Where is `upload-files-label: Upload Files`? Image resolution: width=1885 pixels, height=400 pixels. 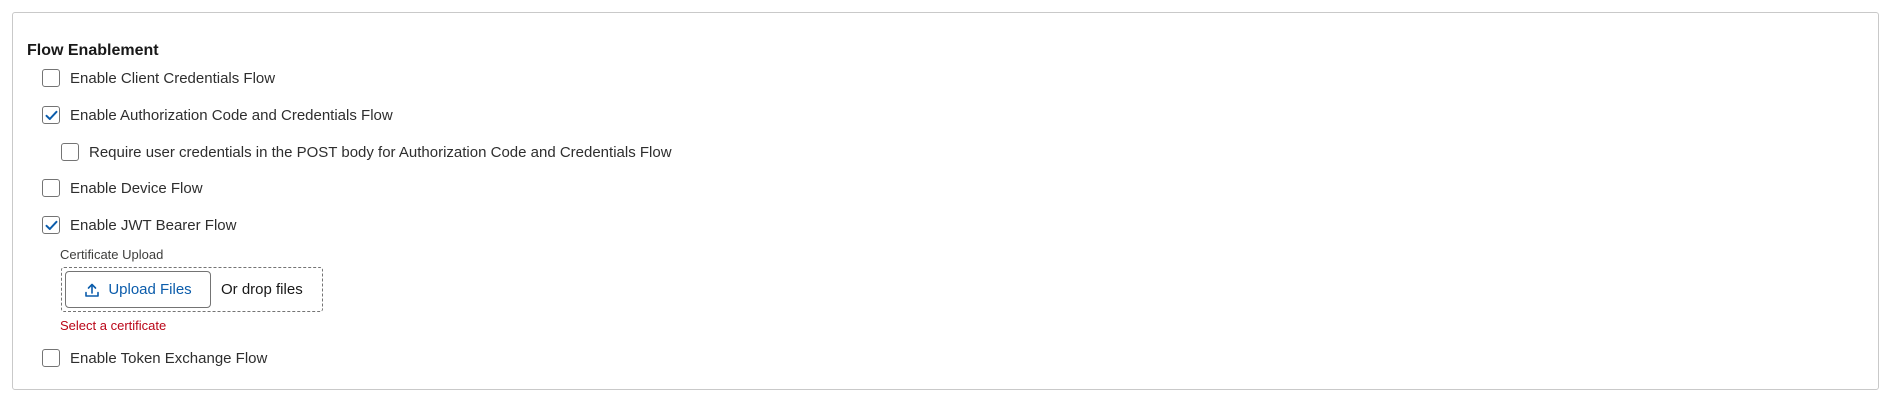 upload-files-label: Upload Files is located at coordinates (150, 289).